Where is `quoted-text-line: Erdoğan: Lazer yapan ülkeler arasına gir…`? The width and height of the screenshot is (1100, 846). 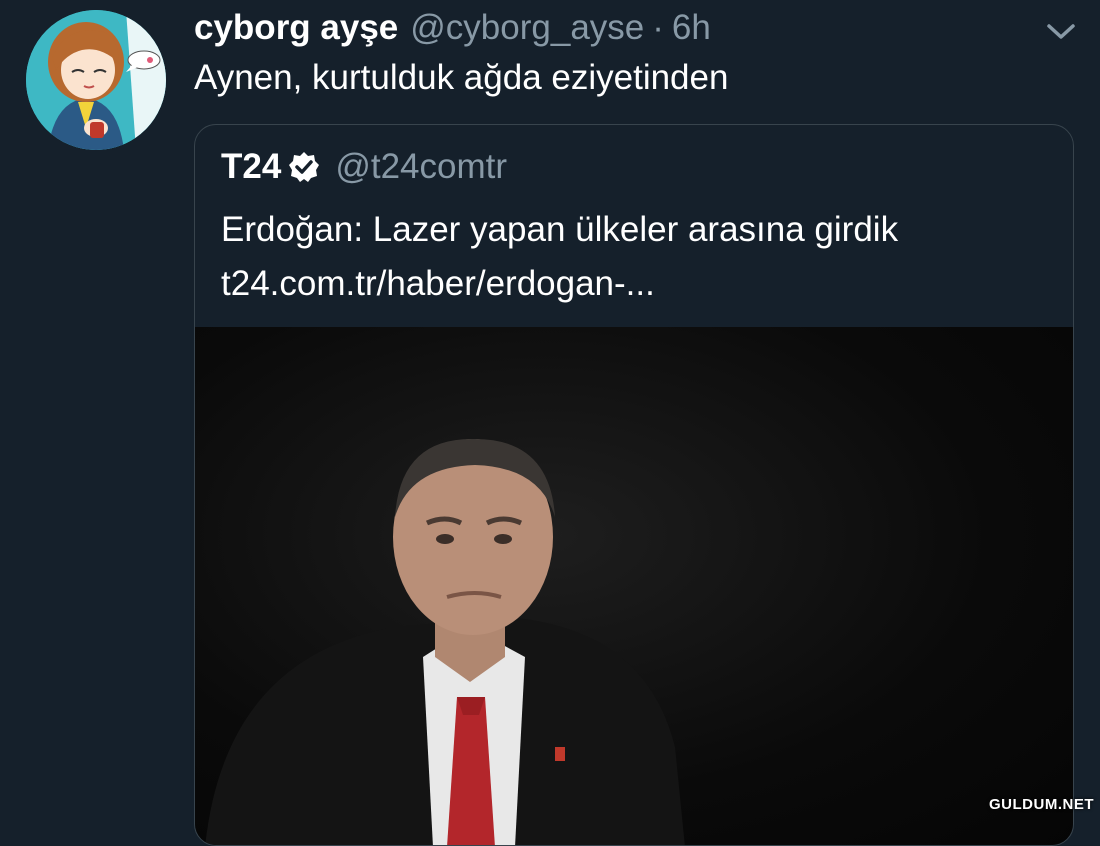 quoted-text-line: Erdoğan: Lazer yapan ülkeler arasına gir… is located at coordinates (560, 229).